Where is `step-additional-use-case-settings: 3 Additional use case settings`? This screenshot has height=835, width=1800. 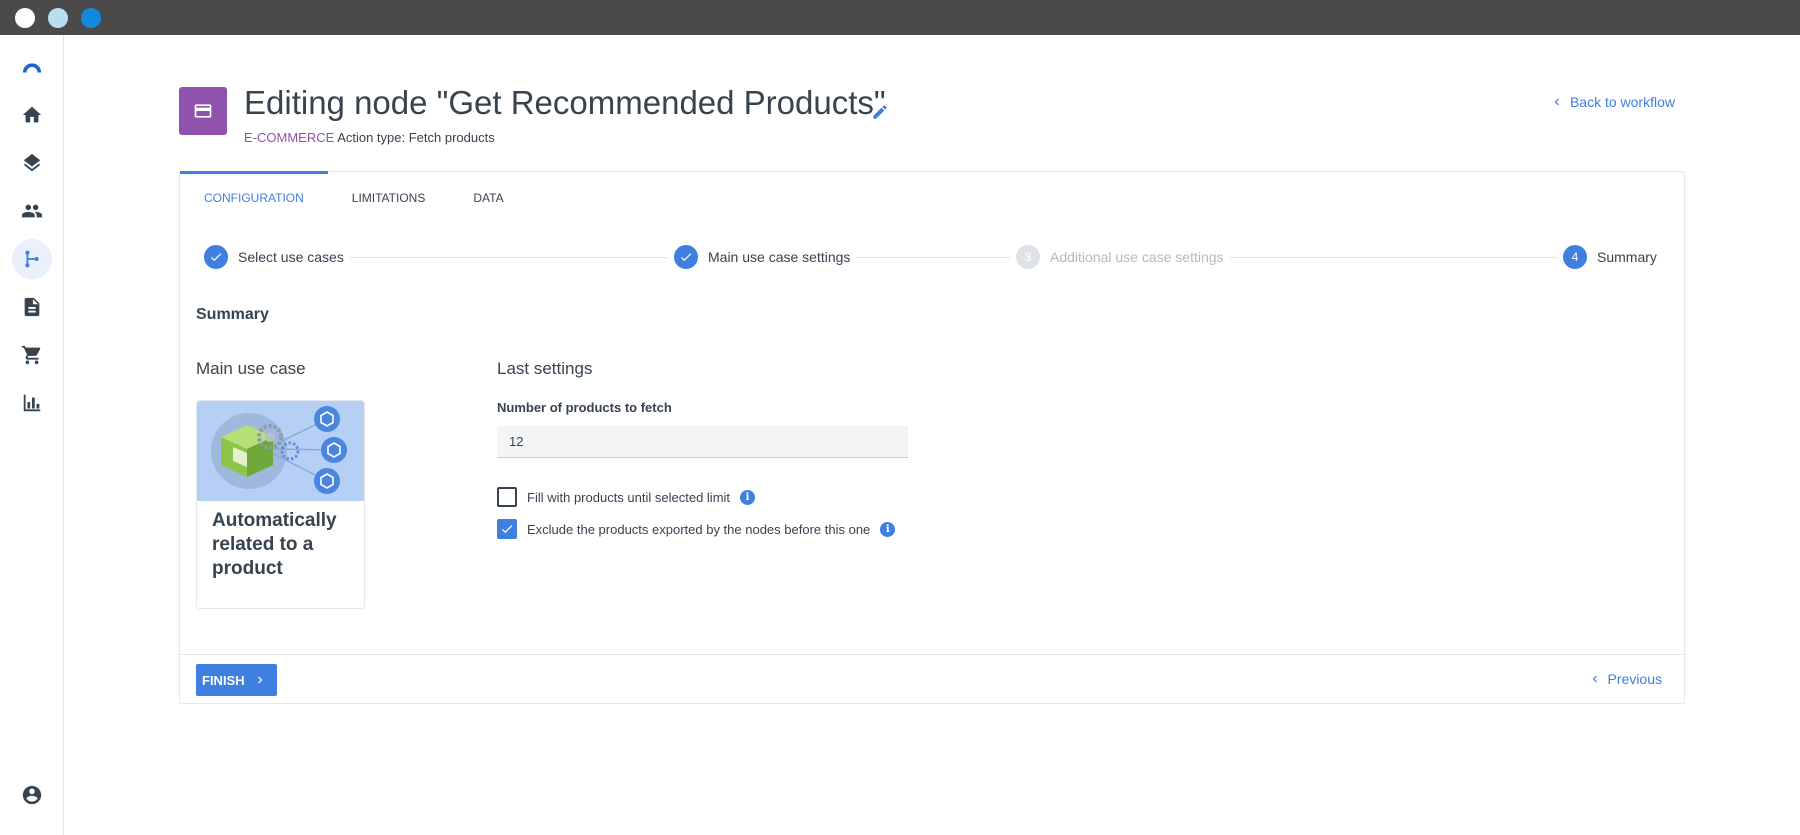 step-additional-use-case-settings: 3 Additional use case settings is located at coordinates (1120, 257).